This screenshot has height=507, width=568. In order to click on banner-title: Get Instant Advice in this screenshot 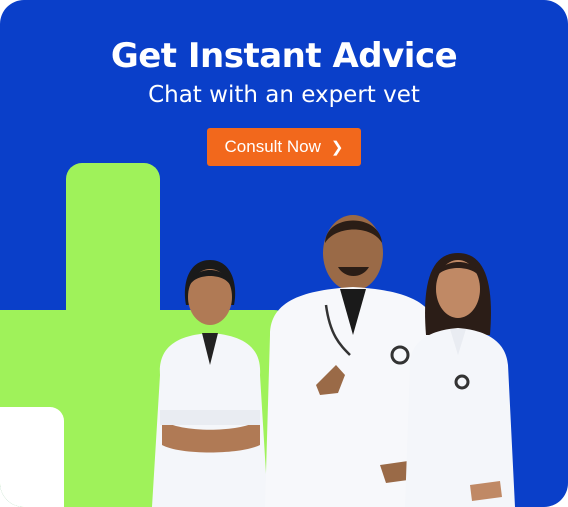, I will do `click(284, 56)`.